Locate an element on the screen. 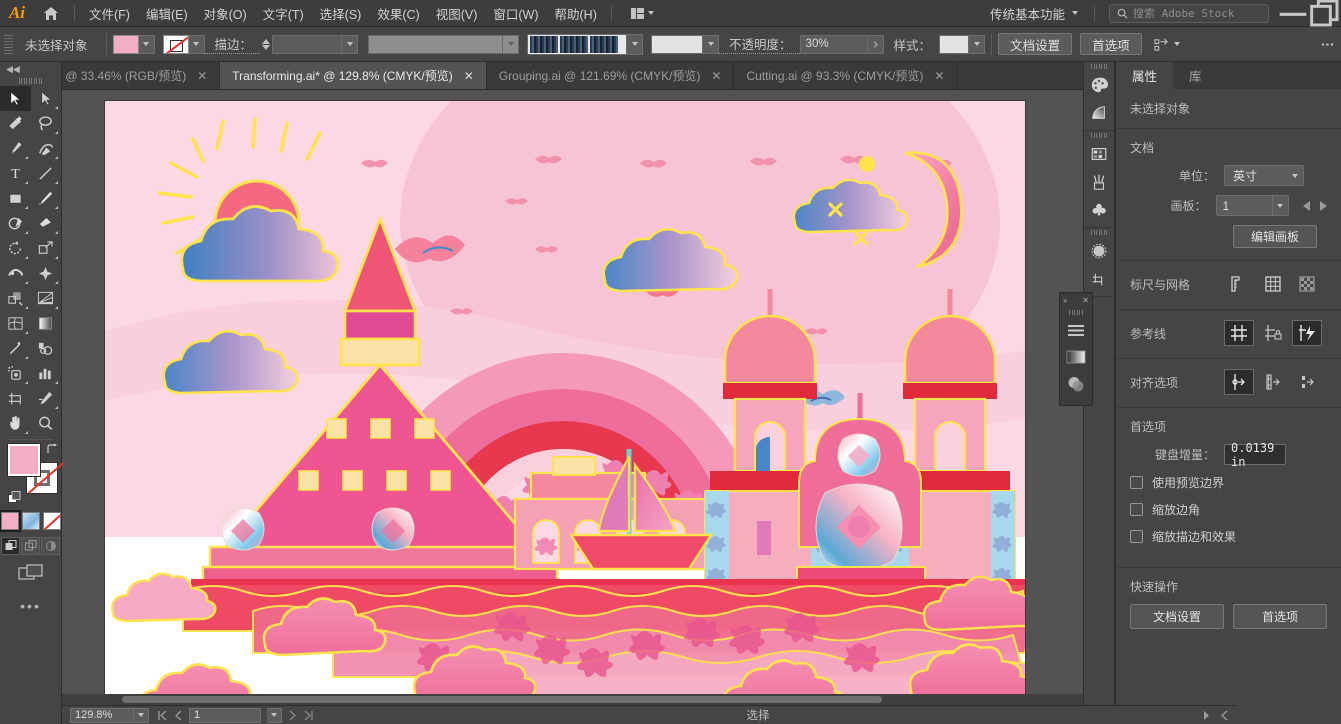 This screenshot has height=724, width=1341. zoom-level-dropdown is located at coordinates (141, 715).